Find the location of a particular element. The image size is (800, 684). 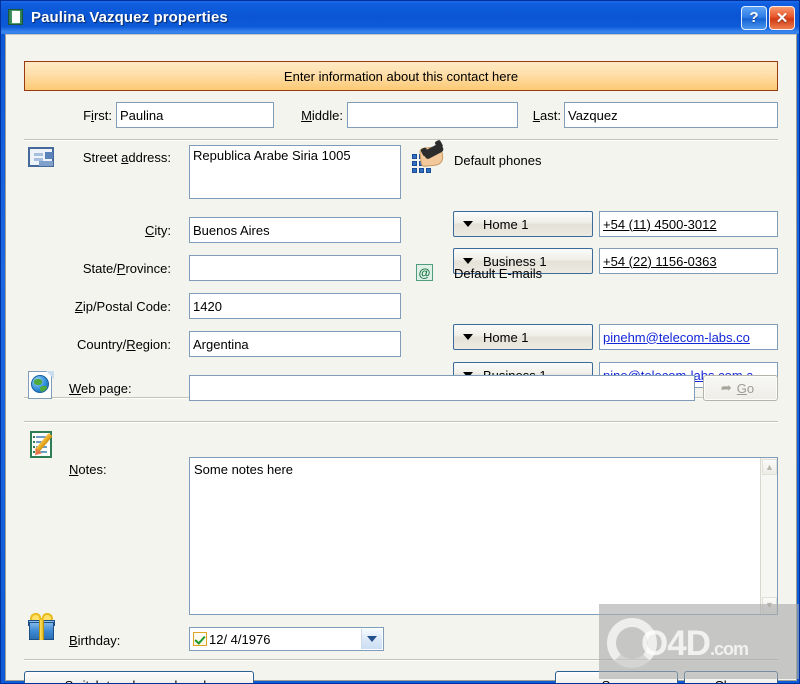

zip-code-value: 1420 is located at coordinates (207, 306).